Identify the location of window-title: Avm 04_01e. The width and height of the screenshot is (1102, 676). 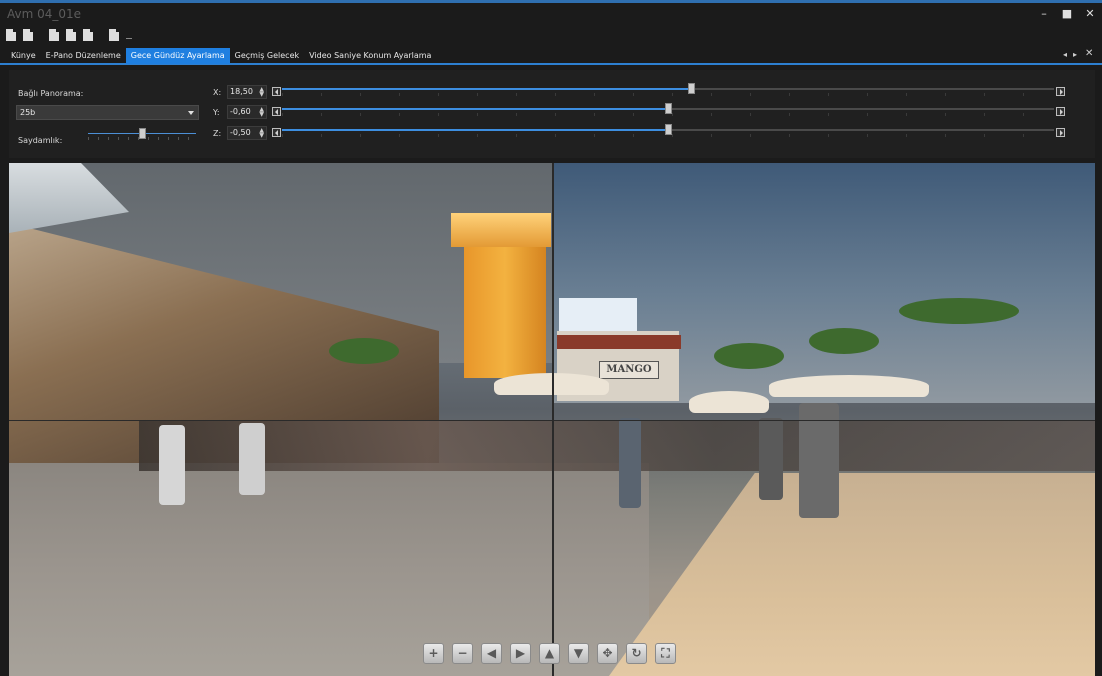
(44, 14).